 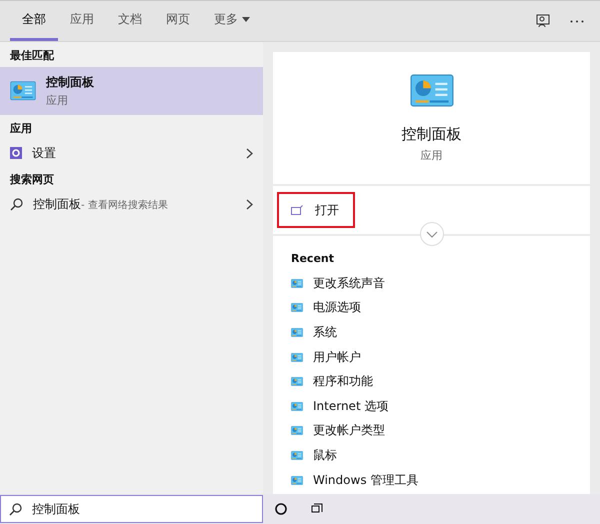 What do you see at coordinates (343, 381) in the screenshot?
I see `recent-item-label: 程序和功能` at bounding box center [343, 381].